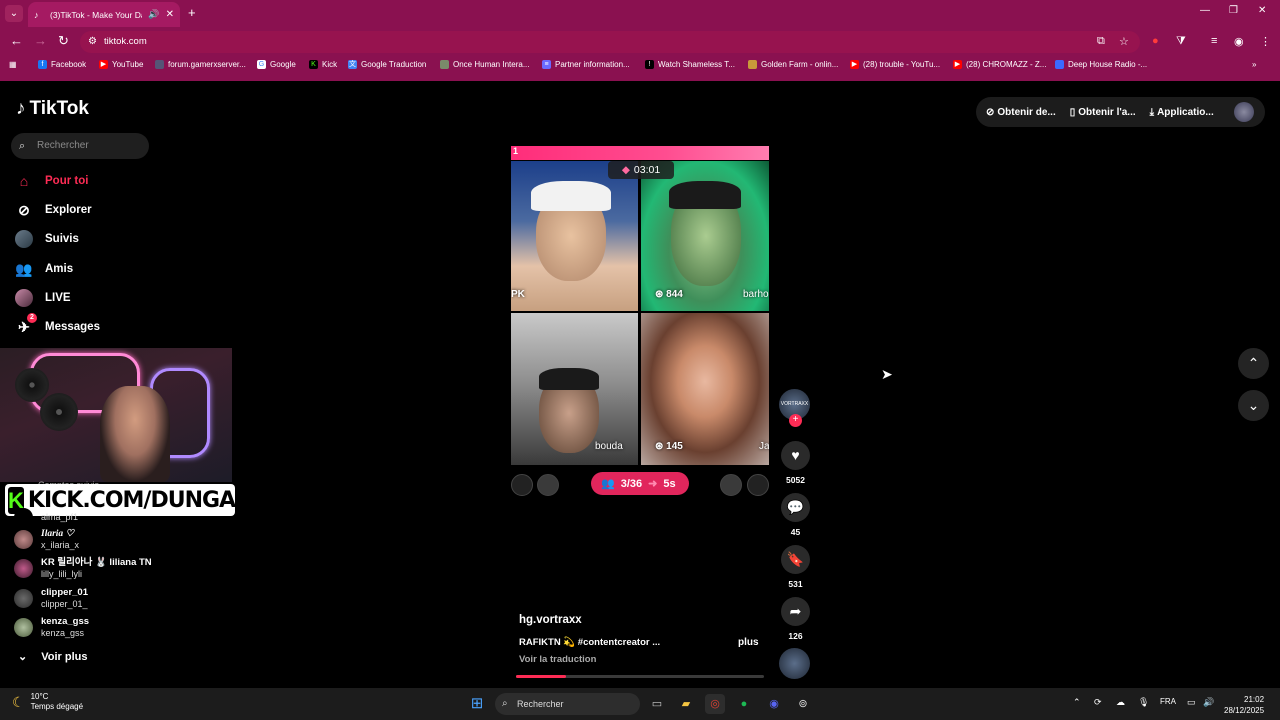 This screenshot has height=720, width=1280. I want to click on sidebar-item-live: LIVE, so click(43, 298).